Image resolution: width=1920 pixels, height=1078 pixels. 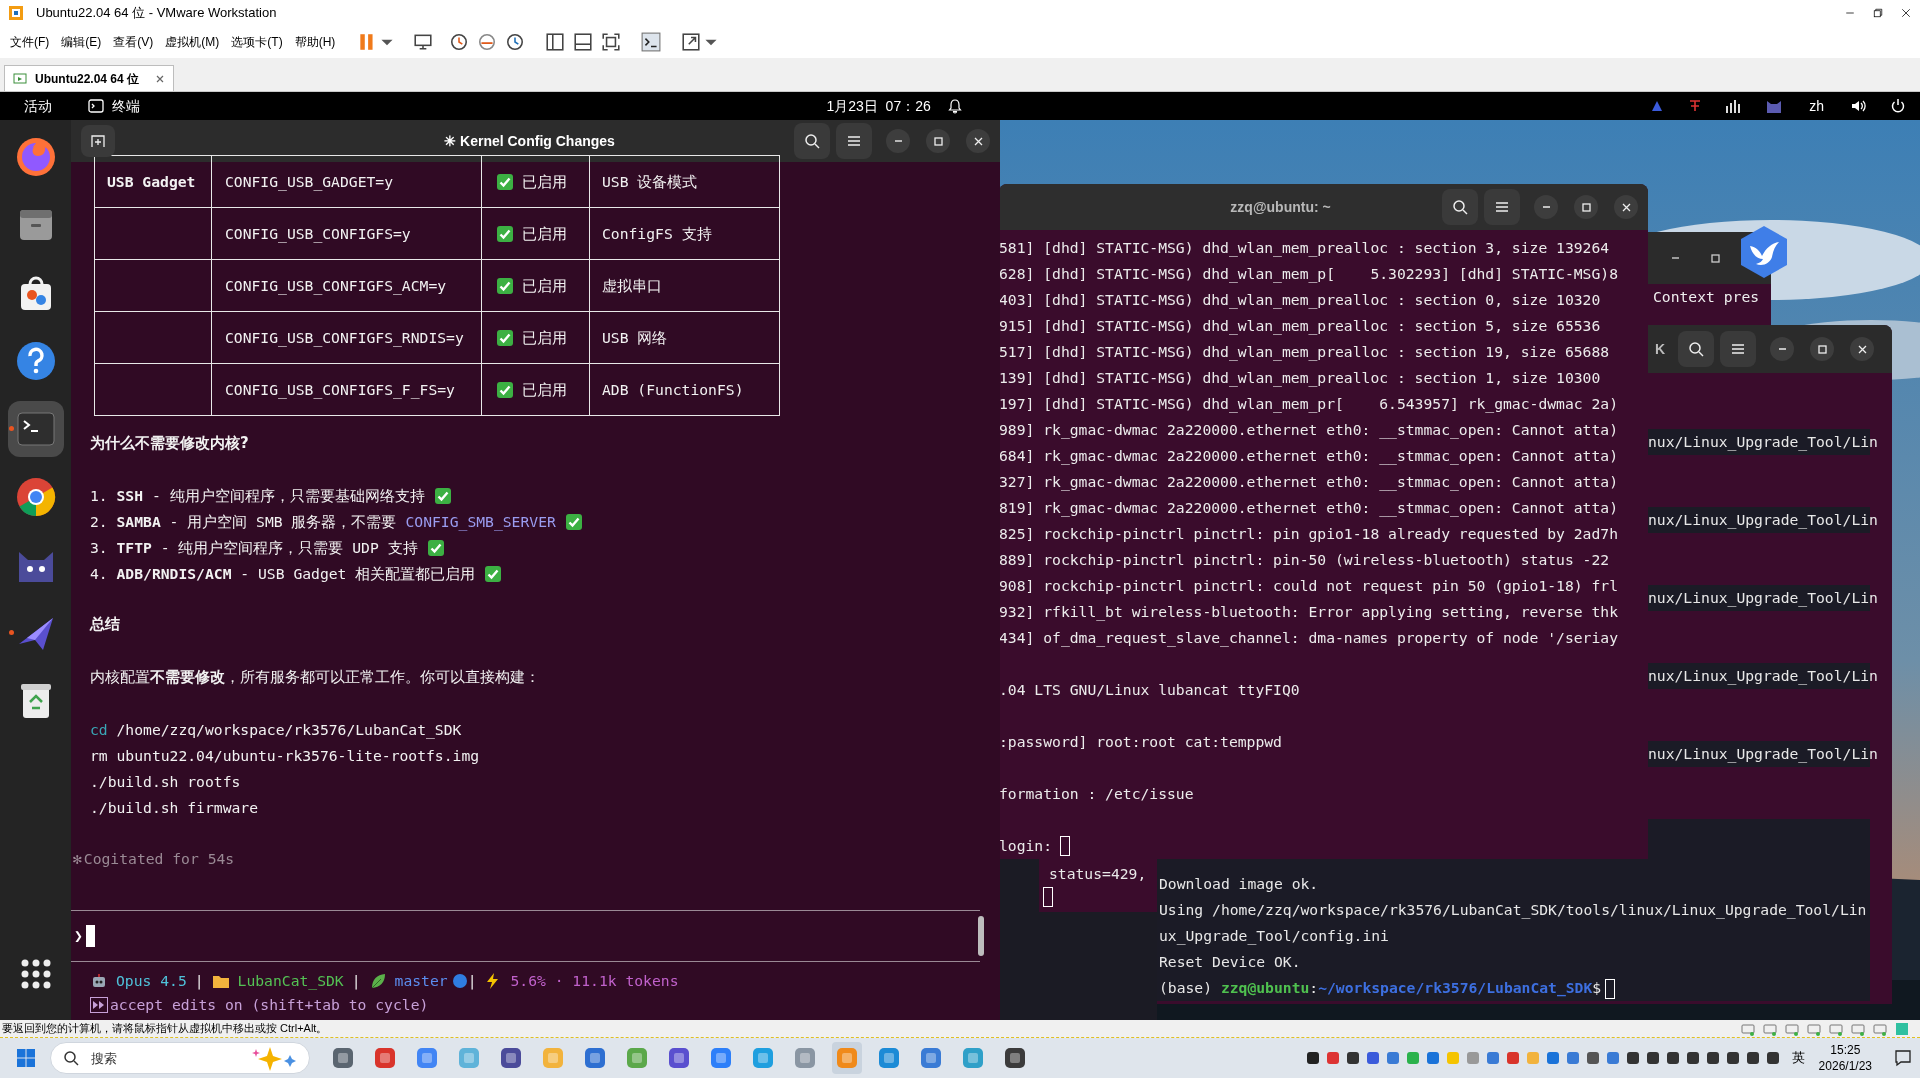 I want to click on app-menu: 终端, so click(x=114, y=106).